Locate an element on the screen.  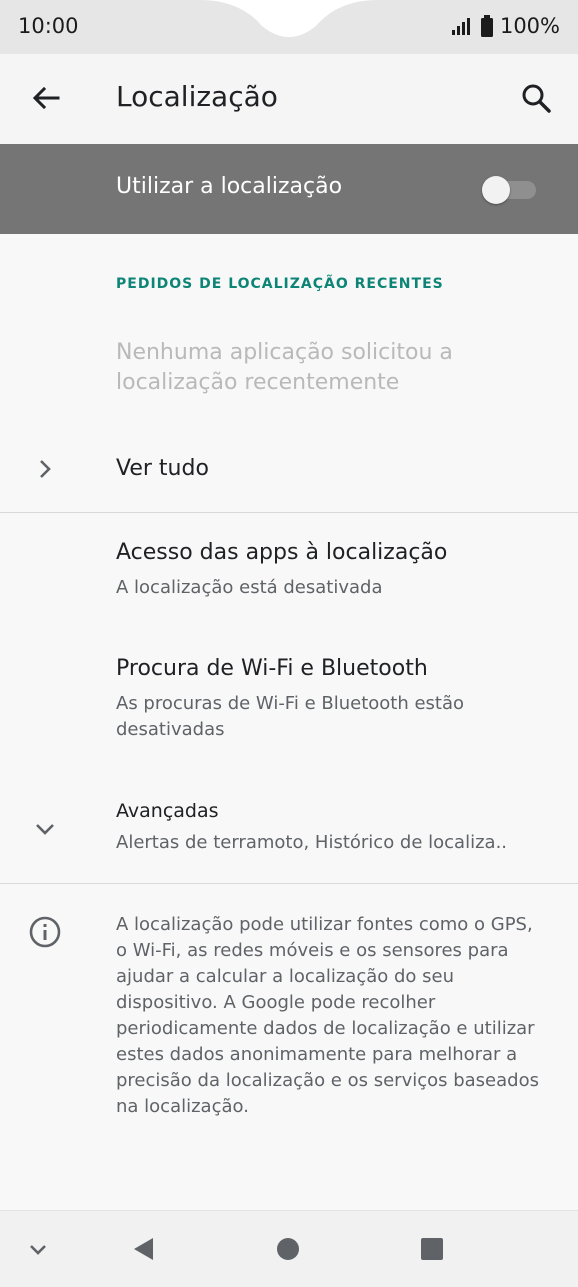
wifi-bluetooth-scanning-title: Procura de Wi-Fi e Bluetooth is located at coordinates (272, 668).